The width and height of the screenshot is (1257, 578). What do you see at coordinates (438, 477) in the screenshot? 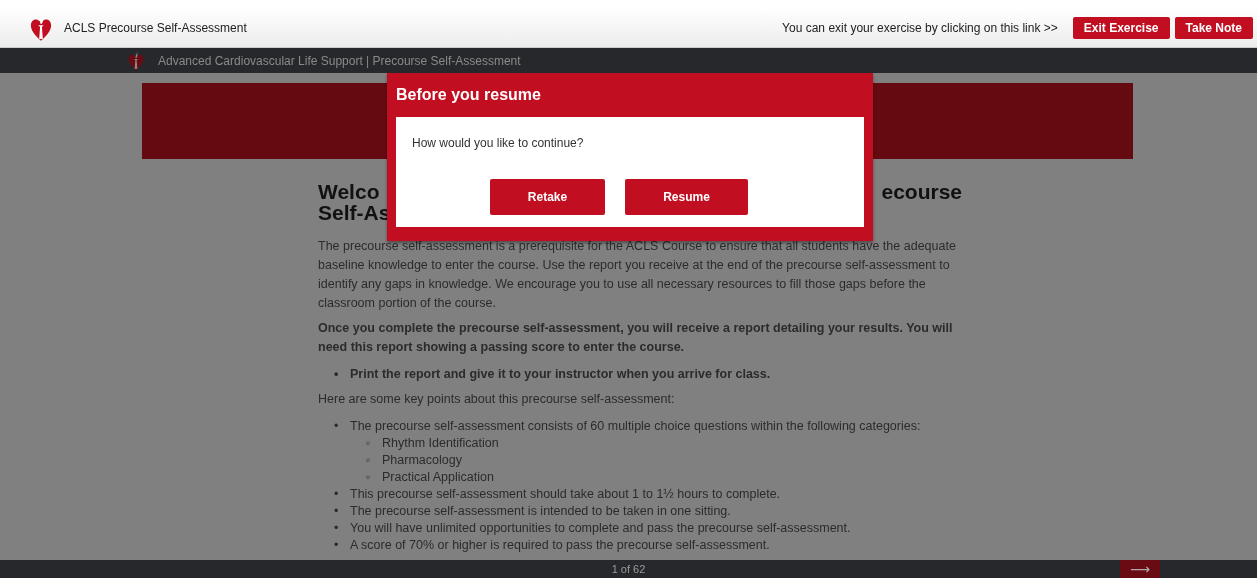
I see `sub-bullet-item: Practical Application` at bounding box center [438, 477].